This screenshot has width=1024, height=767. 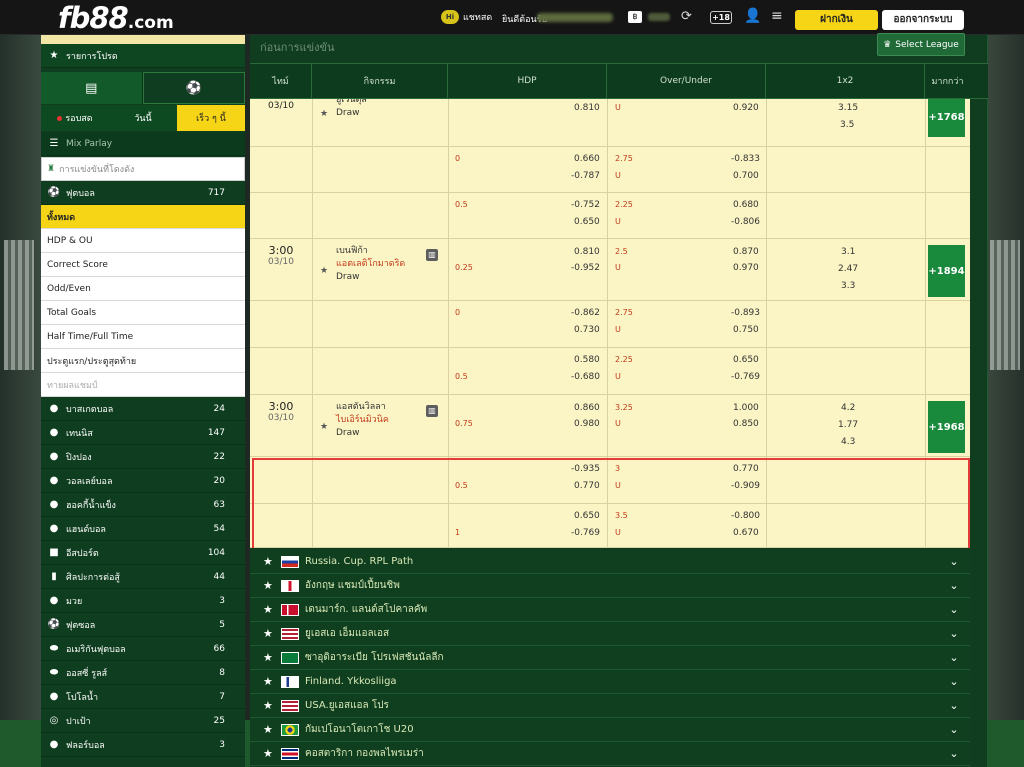 What do you see at coordinates (923, 20) in the screenshot?
I see `logout-button: ออกจากระบบ` at bounding box center [923, 20].